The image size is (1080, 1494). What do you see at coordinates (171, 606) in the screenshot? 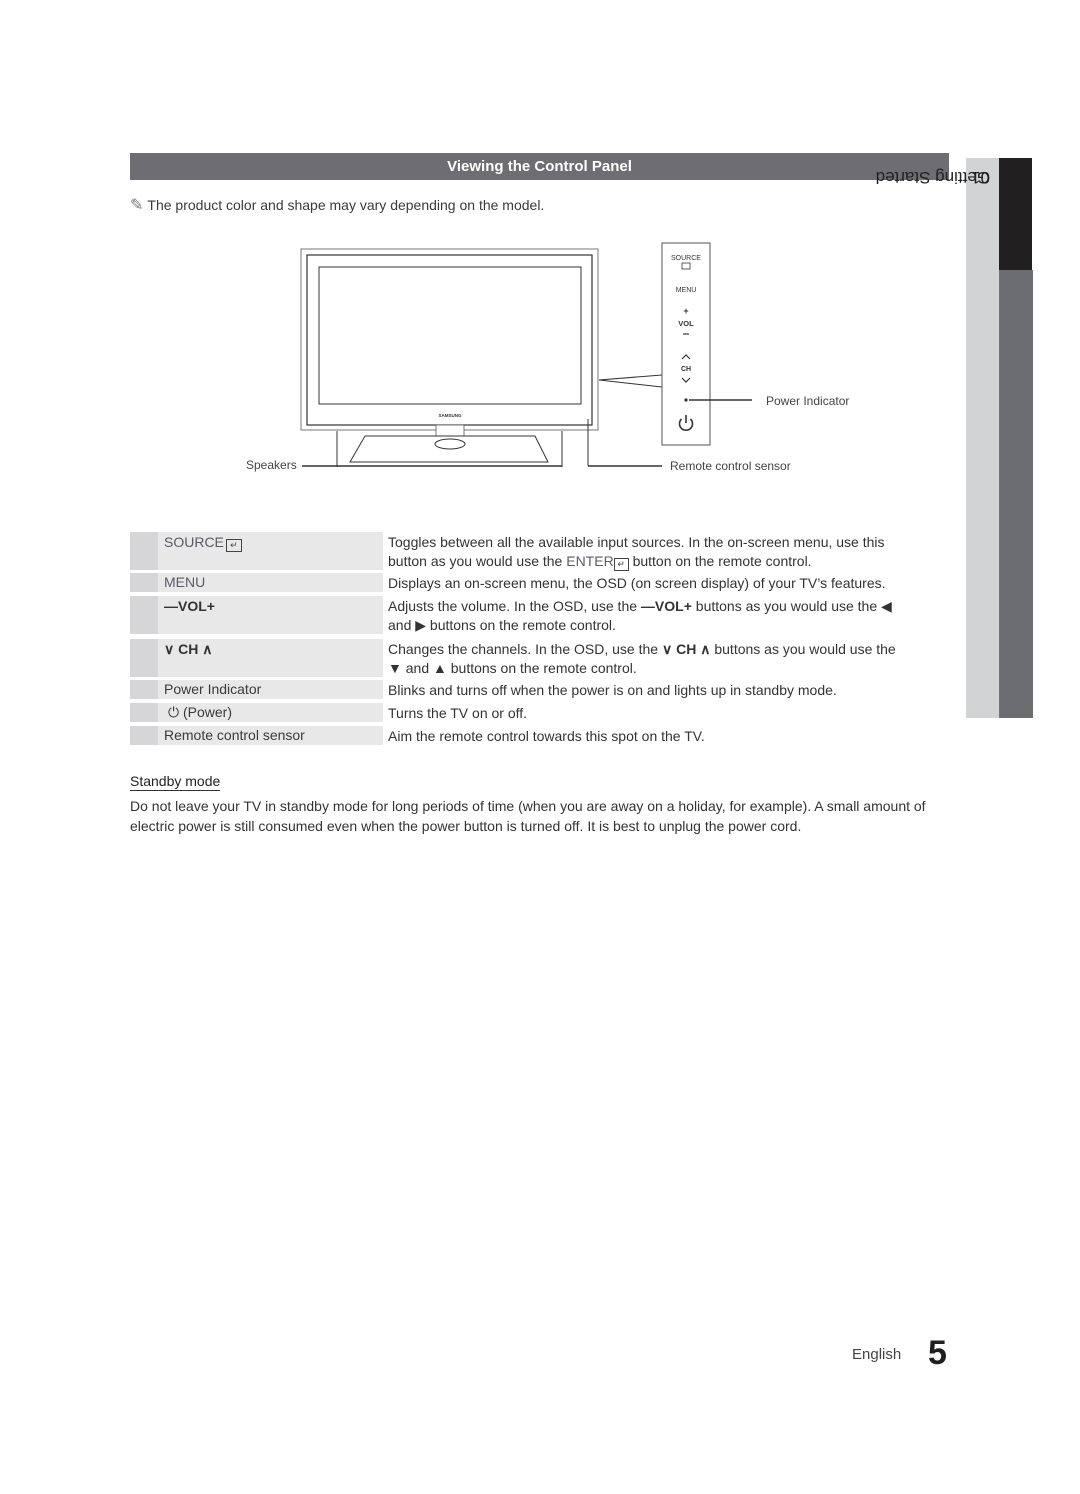
I see `vol-minus-icon: —` at bounding box center [171, 606].